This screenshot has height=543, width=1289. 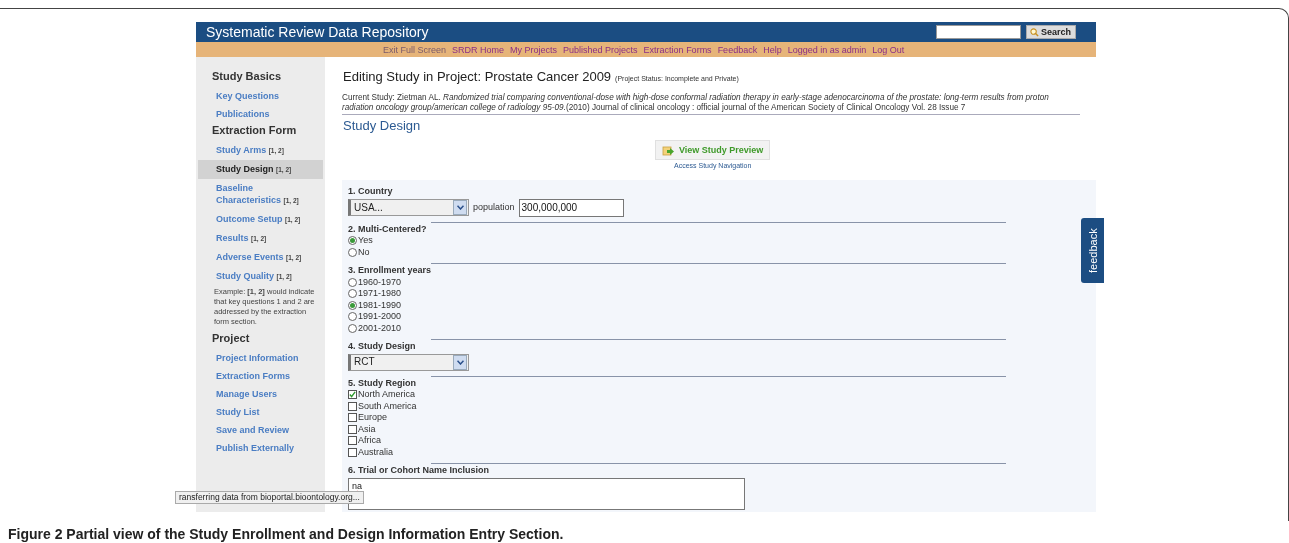 What do you see at coordinates (375, 305) in the screenshot?
I see `radio-option: 1981-1990` at bounding box center [375, 305].